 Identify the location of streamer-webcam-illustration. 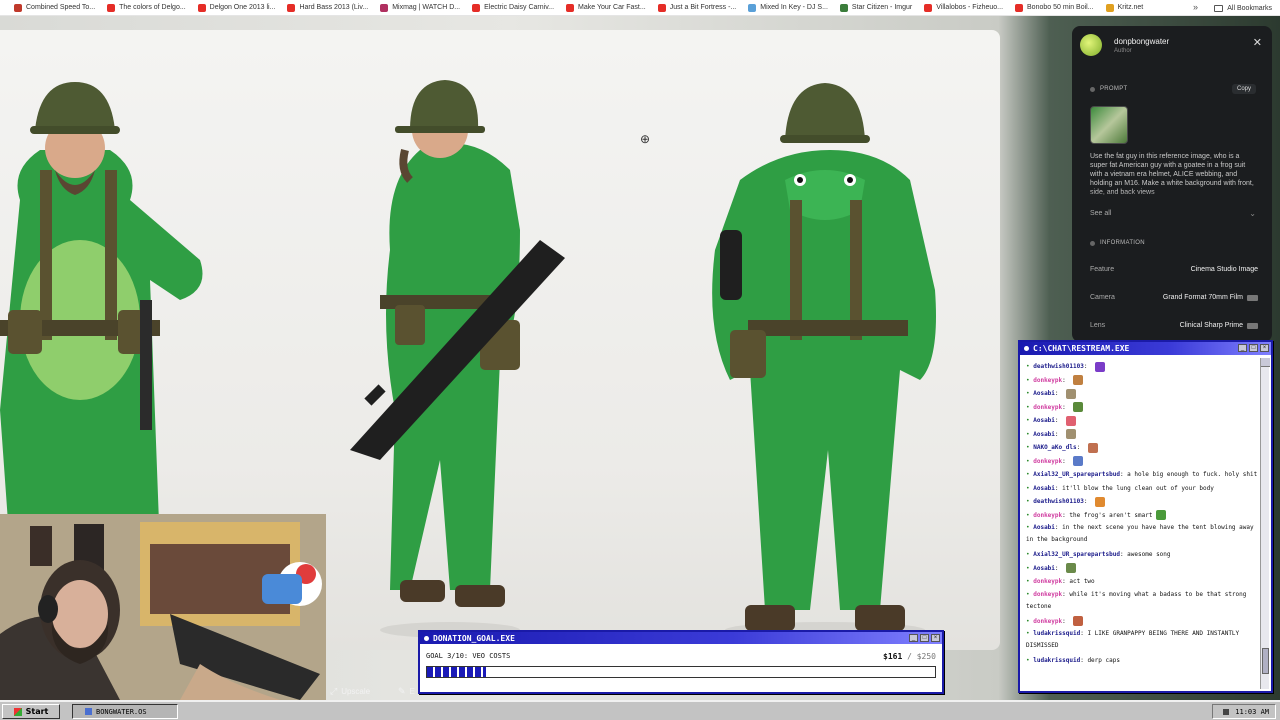
(163, 607).